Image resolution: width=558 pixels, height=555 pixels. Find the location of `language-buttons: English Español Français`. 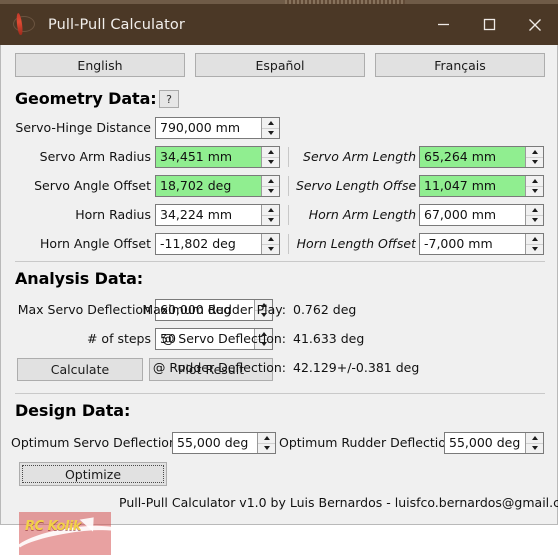

language-buttons: English Español Français is located at coordinates (280, 65).